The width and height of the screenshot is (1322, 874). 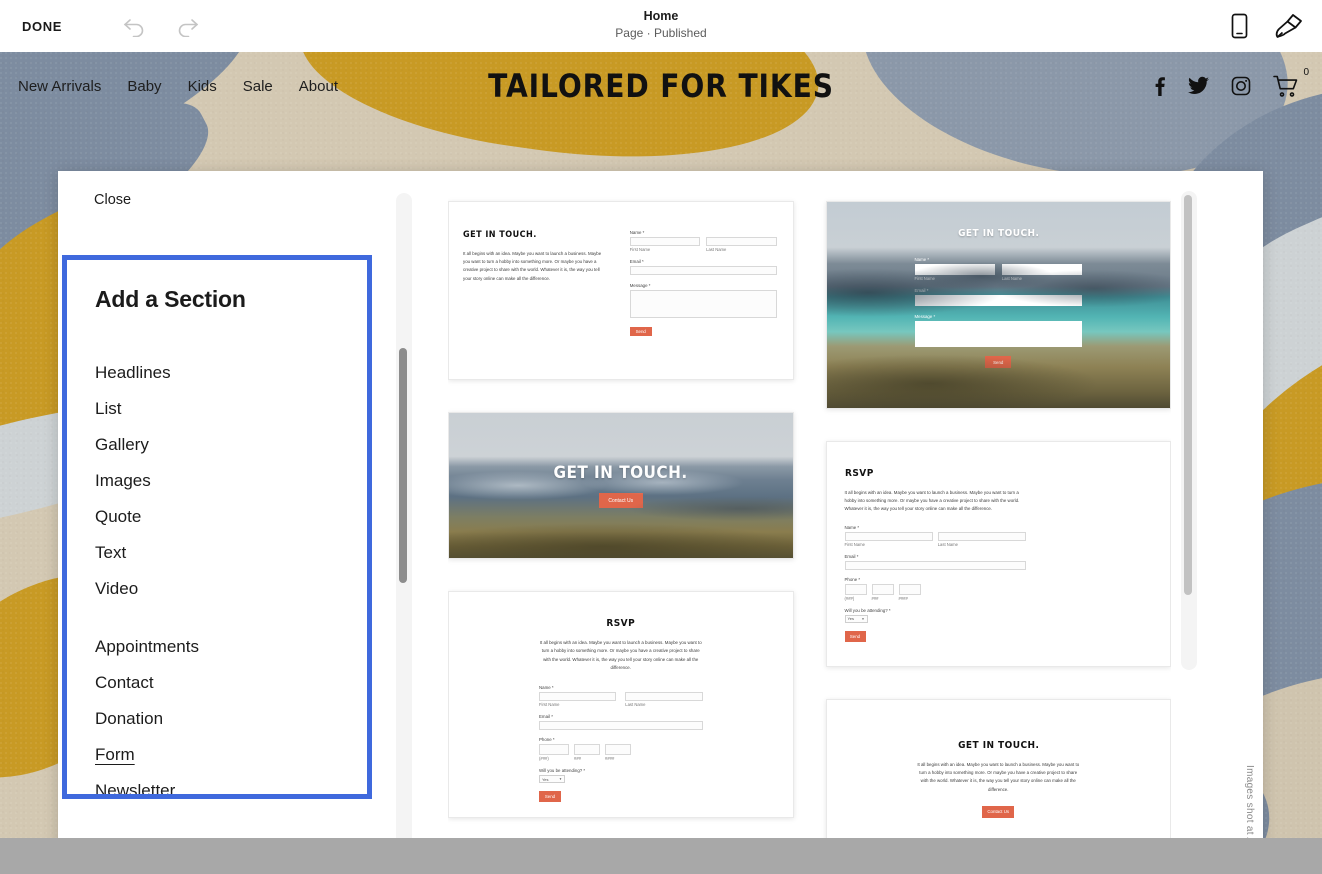 What do you see at coordinates (1198, 86) in the screenshot?
I see `twitter-icon` at bounding box center [1198, 86].